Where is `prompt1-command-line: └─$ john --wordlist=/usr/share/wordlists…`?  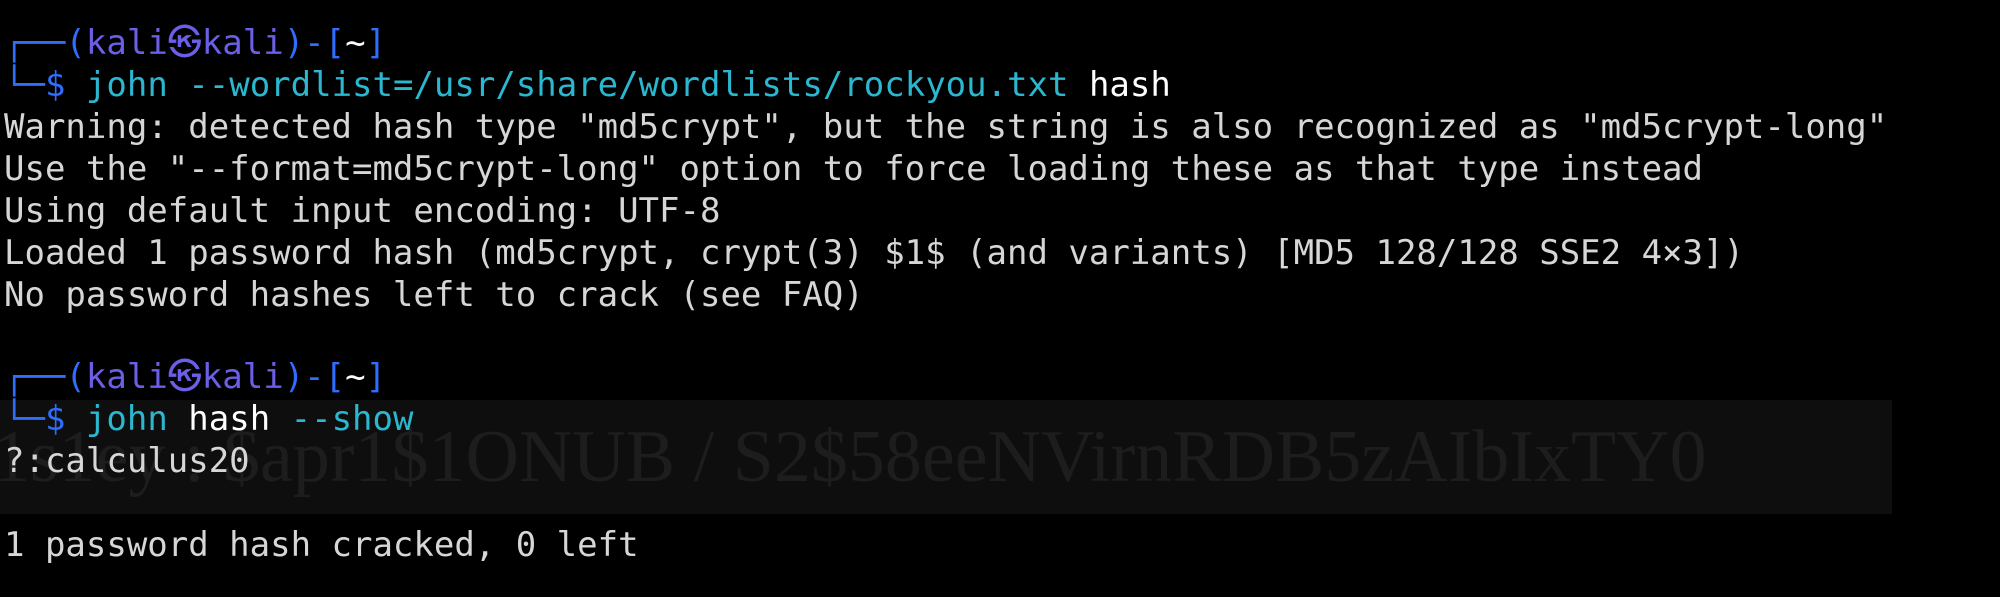 prompt1-command-line: └─$ john --wordlist=/usr/share/wordlists… is located at coordinates (587, 85).